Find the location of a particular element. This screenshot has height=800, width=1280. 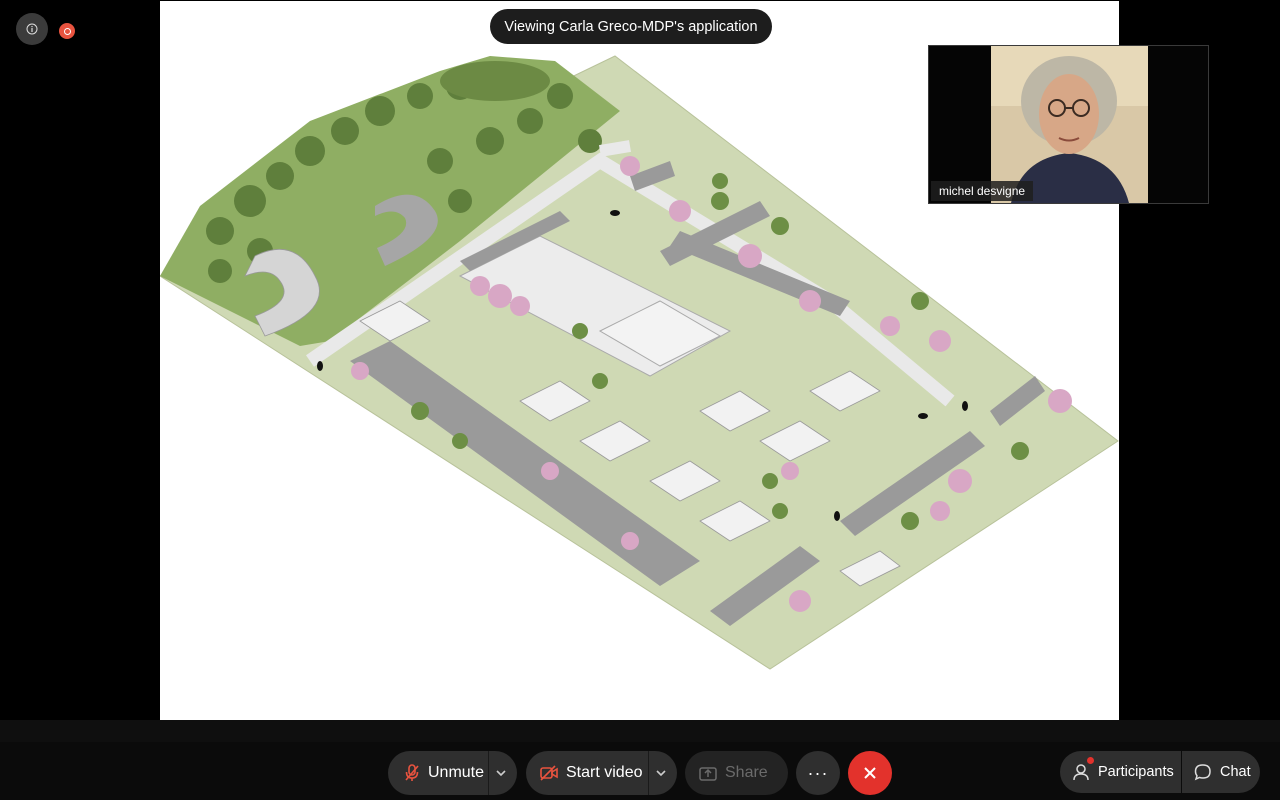

participant-video-tile: michel desvigne is located at coordinates (1068, 124).